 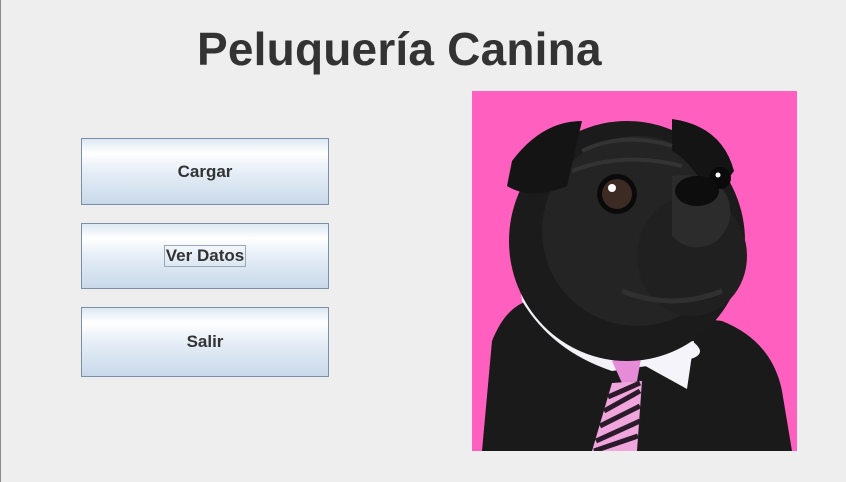 I want to click on ver-datos-button: Ver Datos, so click(x=205, y=256).